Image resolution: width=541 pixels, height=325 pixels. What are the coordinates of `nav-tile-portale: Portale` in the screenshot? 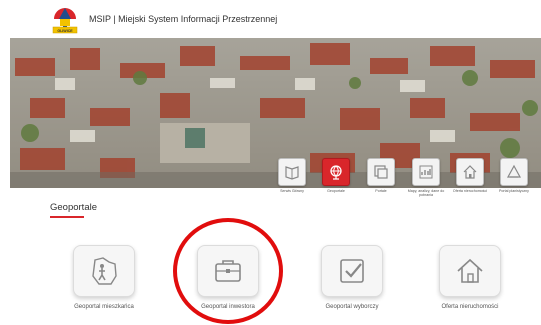 It's located at (381, 175).